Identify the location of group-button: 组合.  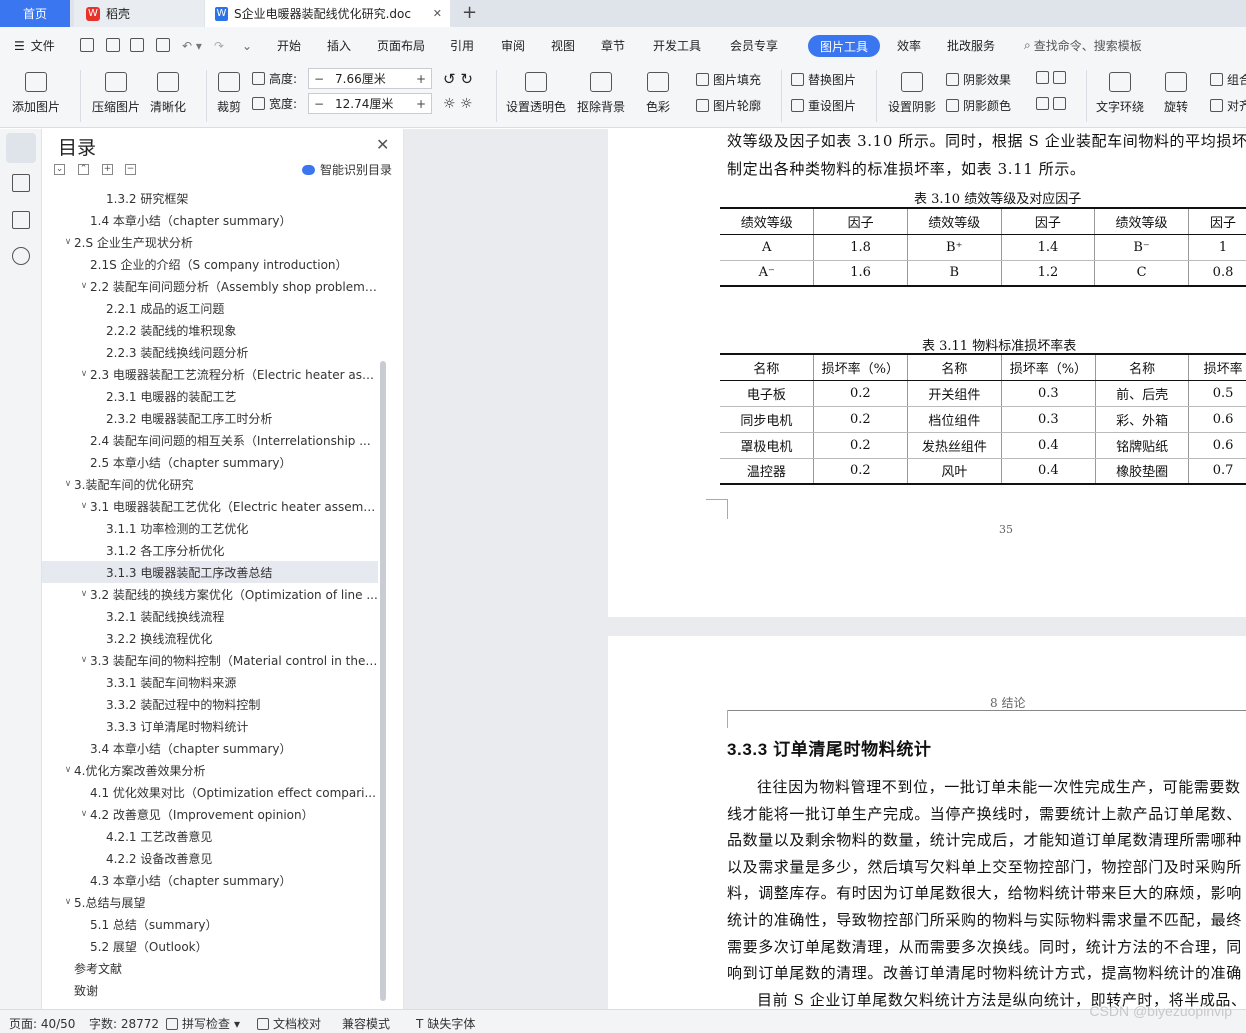
(1228, 79).